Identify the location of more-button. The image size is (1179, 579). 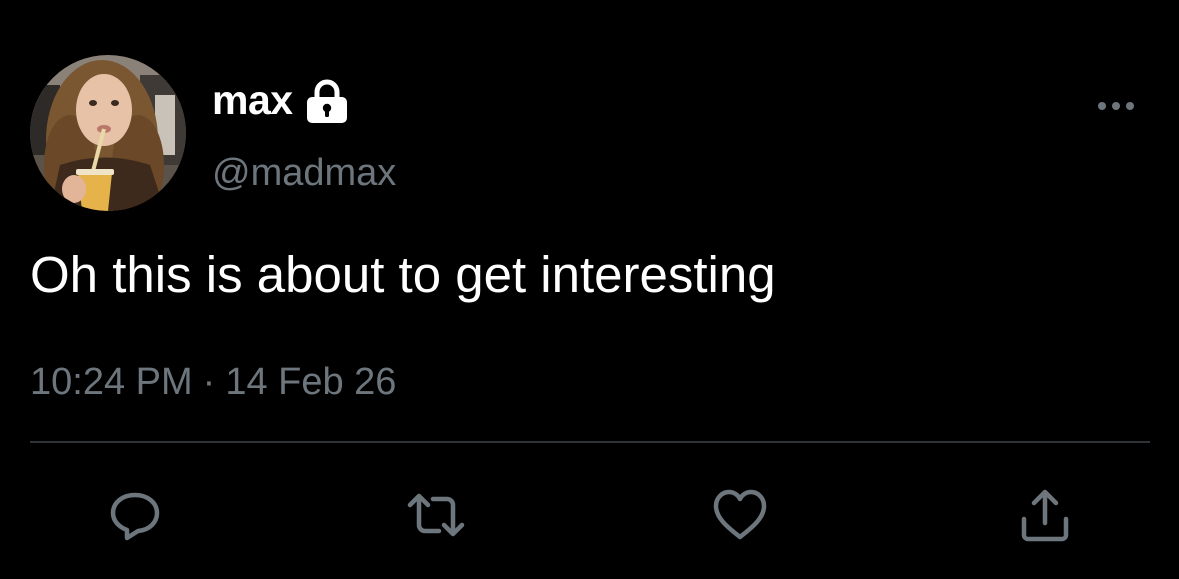
(1116, 106).